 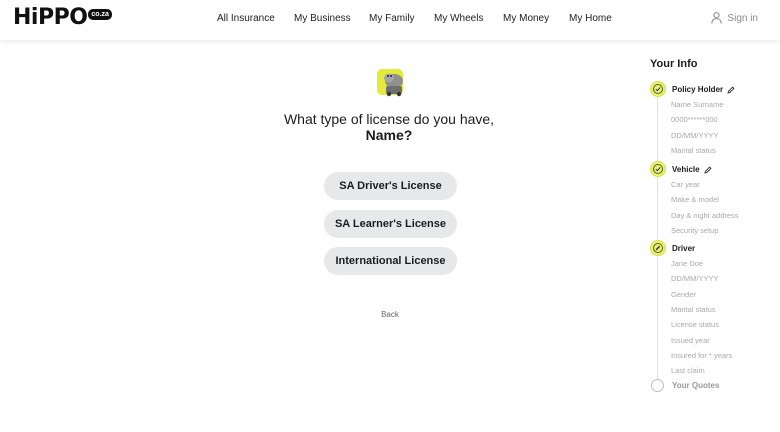 I want to click on sign-in-link: Sign in, so click(x=734, y=18).